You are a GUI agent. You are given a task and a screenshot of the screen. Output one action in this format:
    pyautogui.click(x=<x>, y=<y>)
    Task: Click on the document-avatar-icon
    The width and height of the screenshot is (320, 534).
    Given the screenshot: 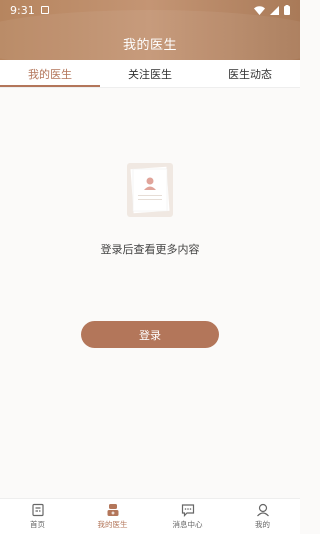 What is the action you would take?
    pyautogui.click(x=150, y=190)
    